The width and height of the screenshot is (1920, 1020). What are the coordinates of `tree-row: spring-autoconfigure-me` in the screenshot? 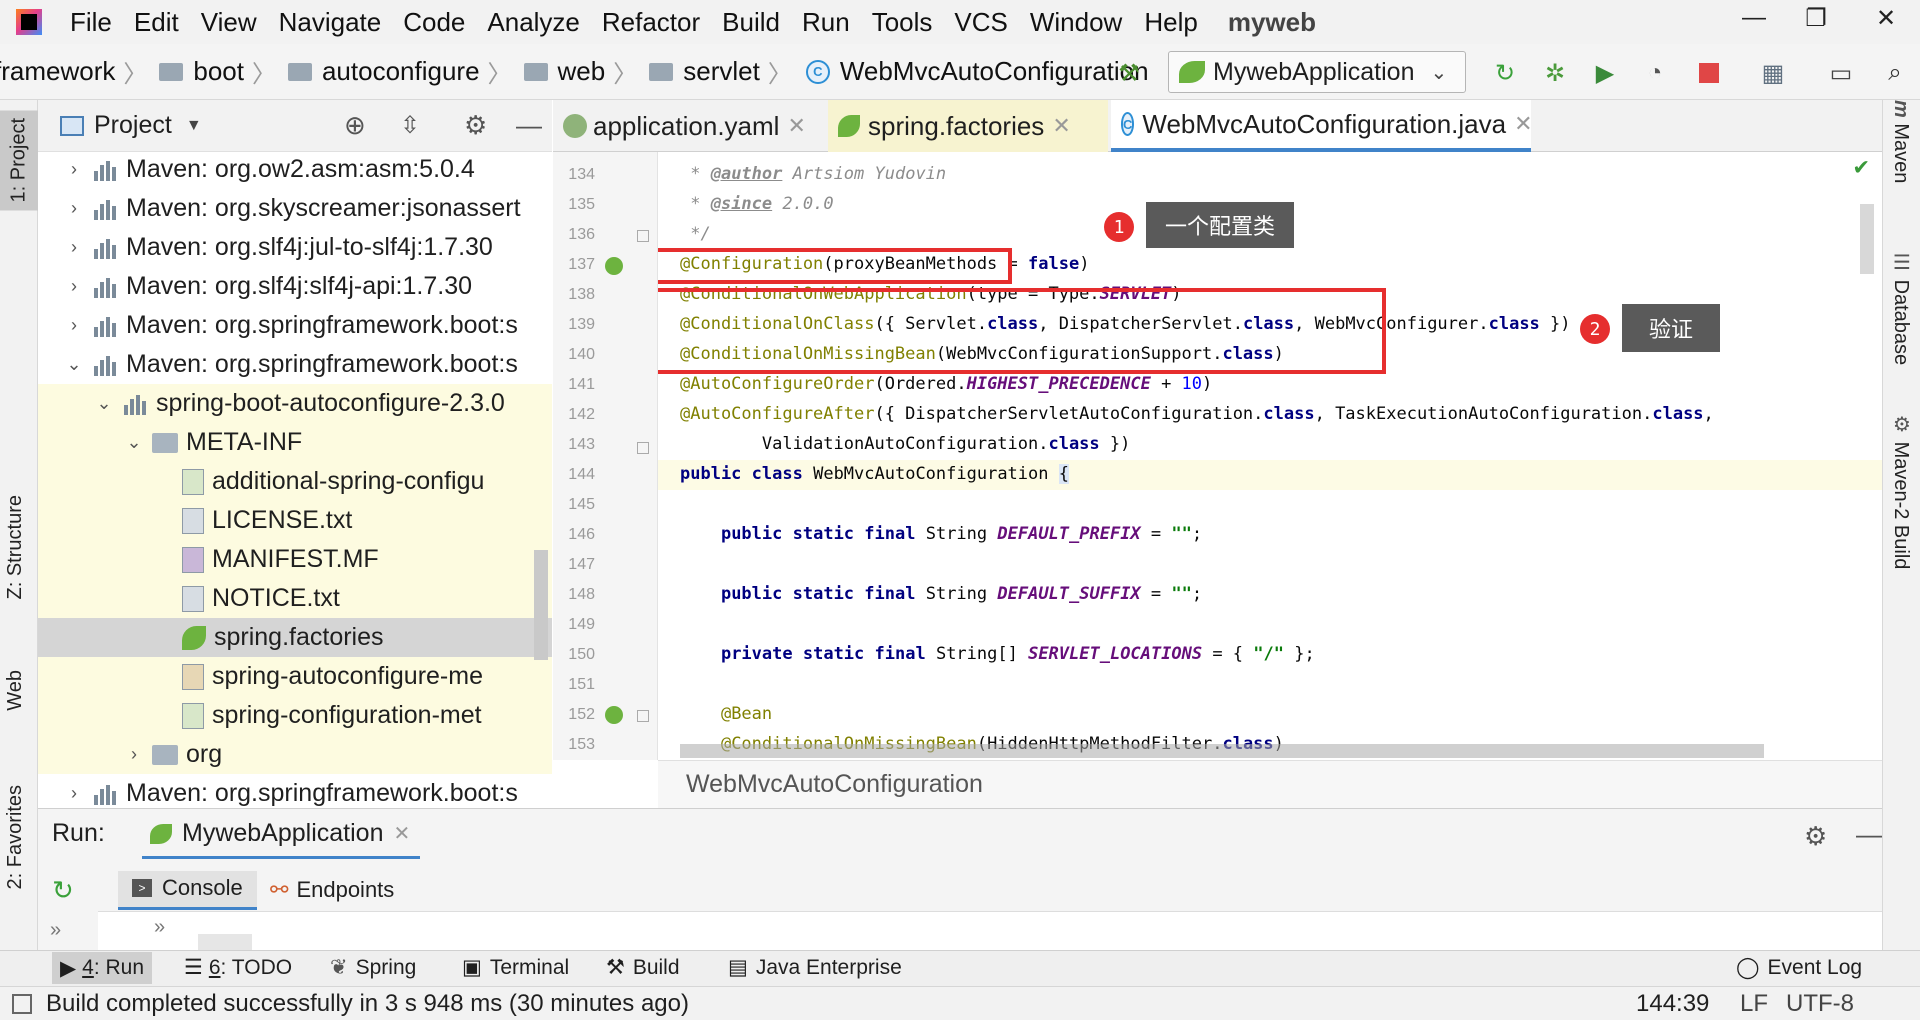 It's located at (295, 676).